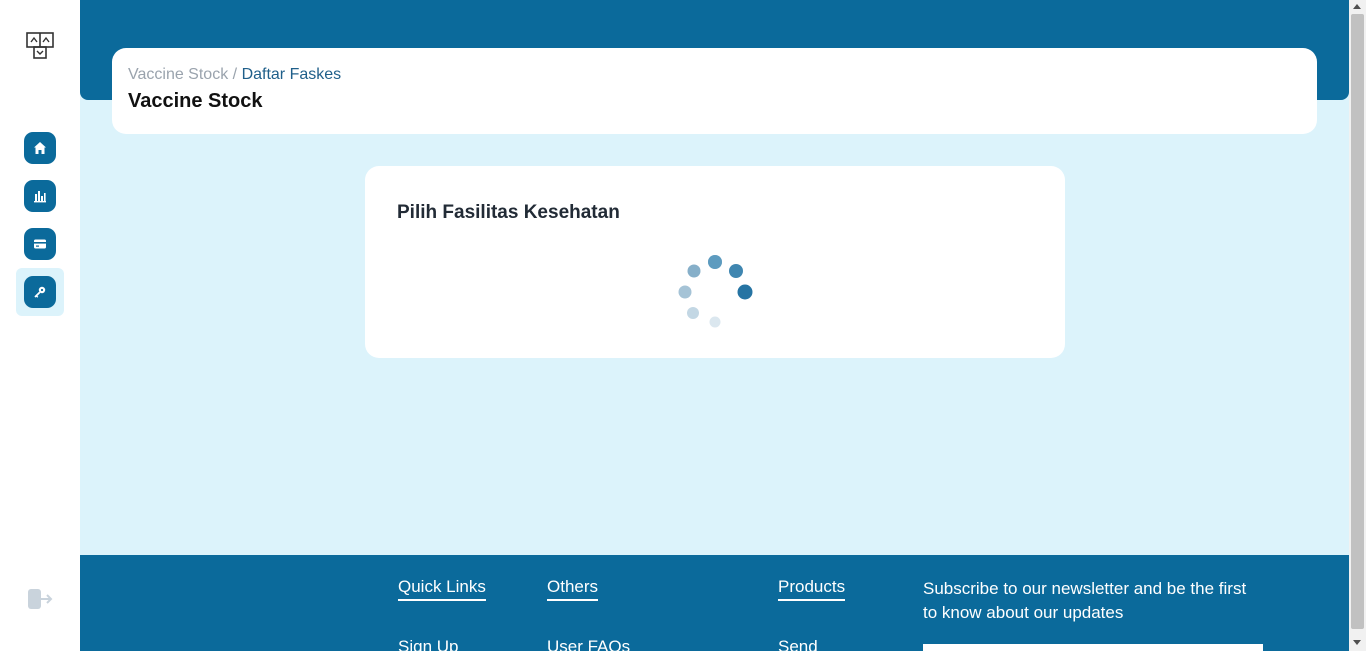 Image resolution: width=1366 pixels, height=651 pixels. I want to click on footer-products-title: Products, so click(812, 589).